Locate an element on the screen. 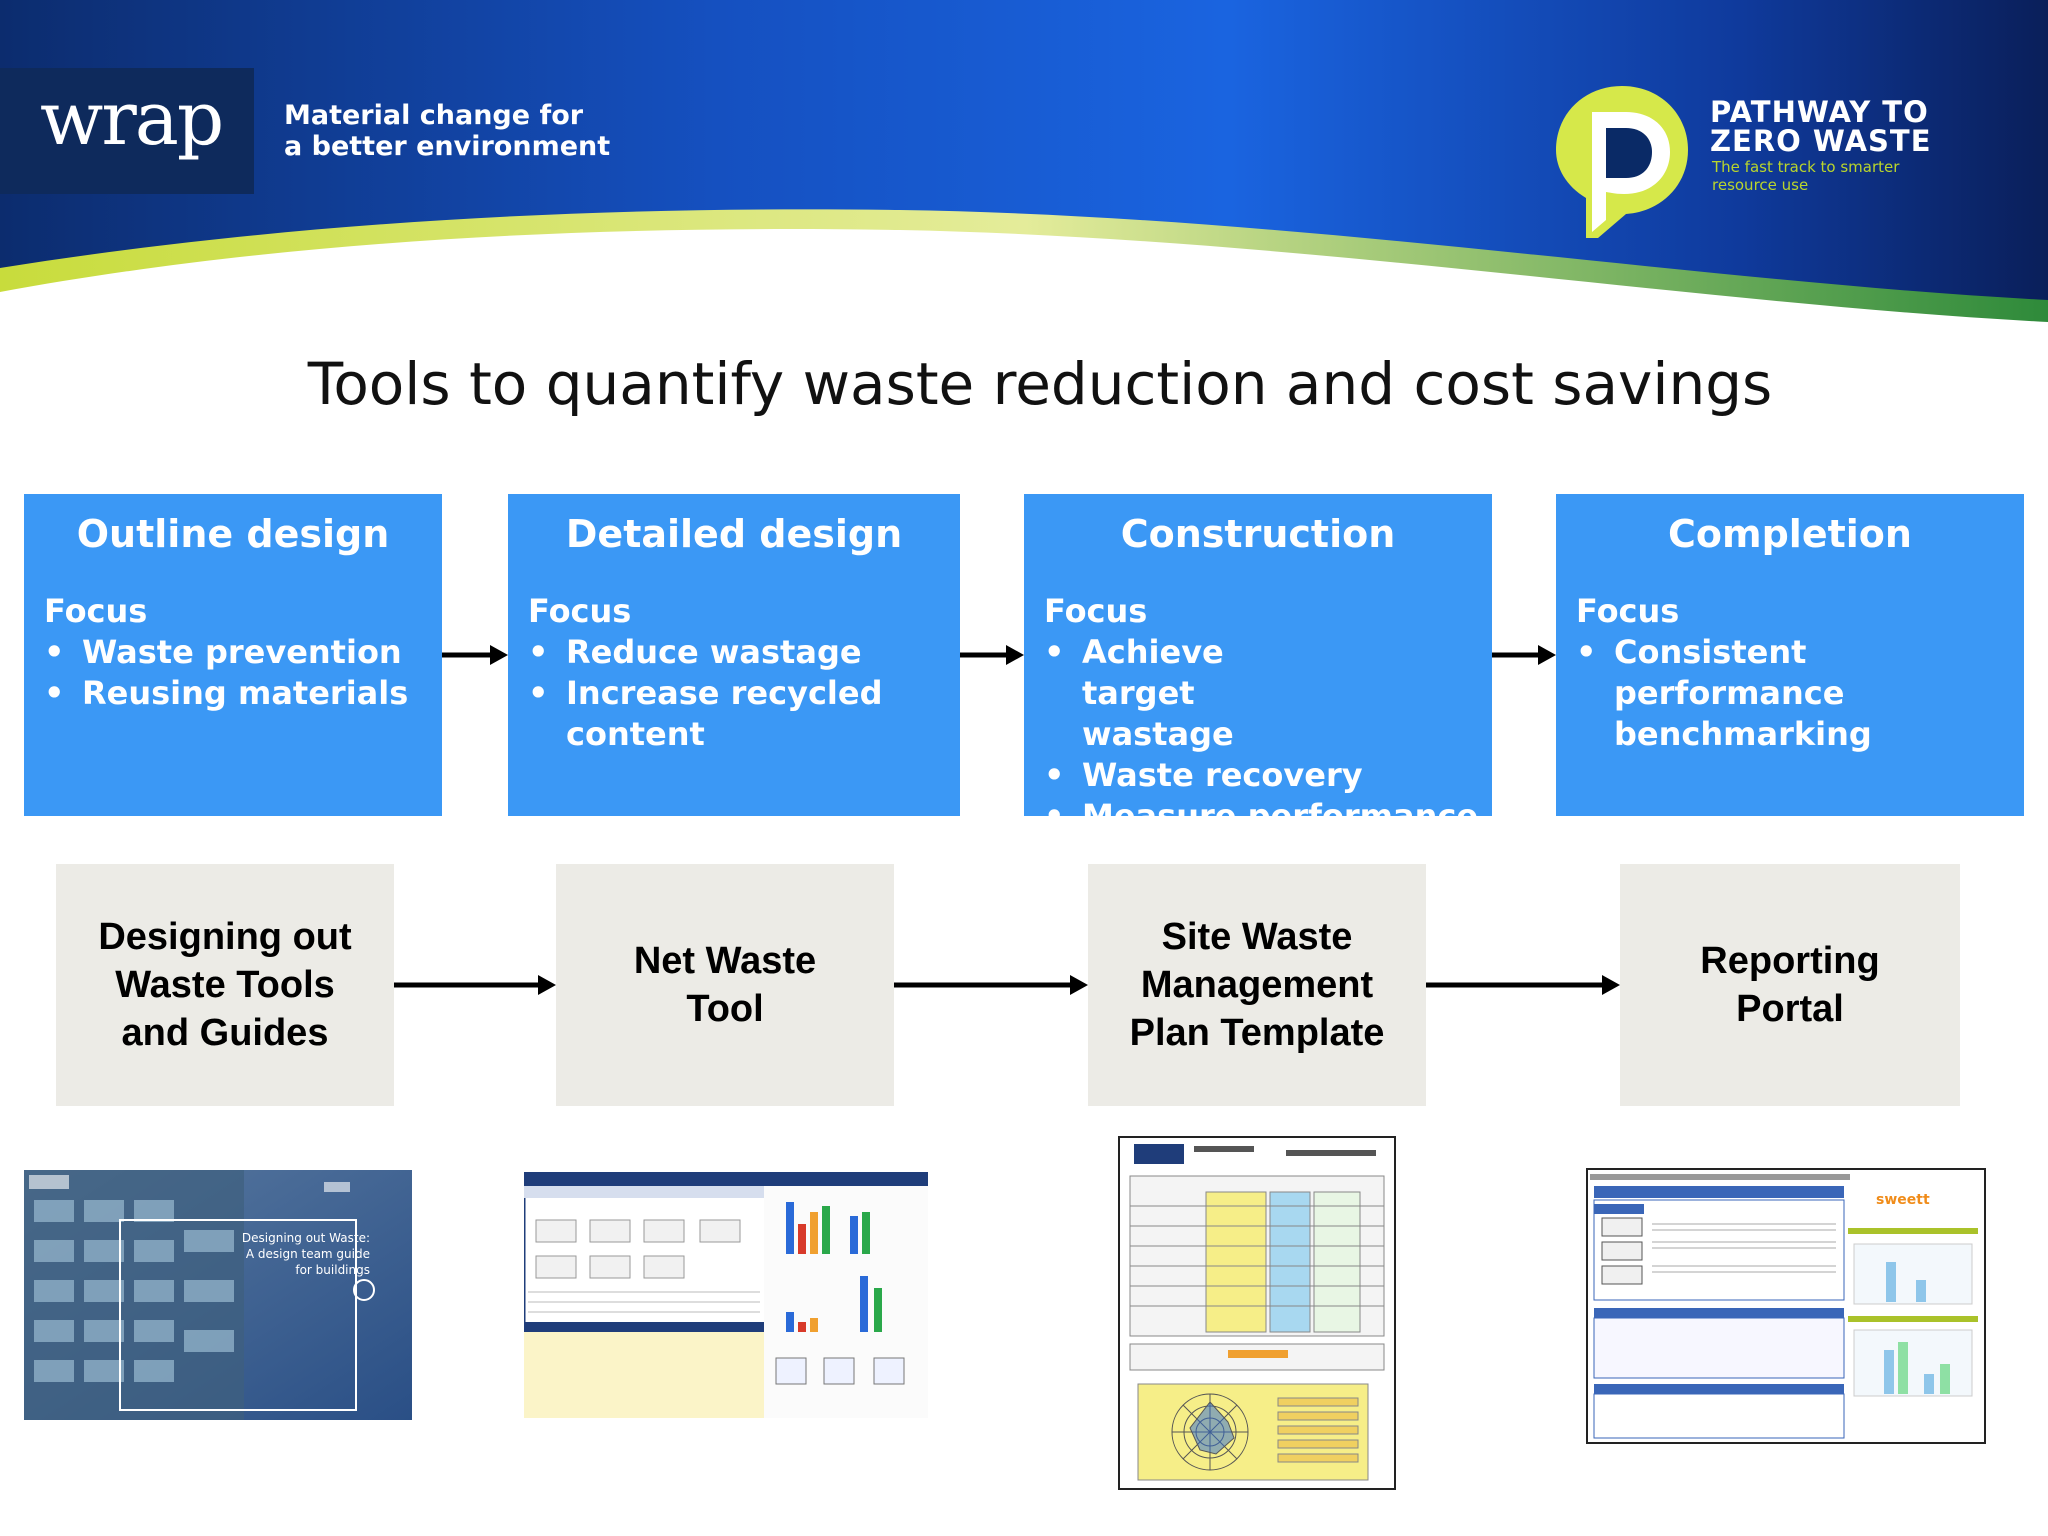 The width and height of the screenshot is (2048, 1536). tool-label-line: Management is located at coordinates (1257, 985).